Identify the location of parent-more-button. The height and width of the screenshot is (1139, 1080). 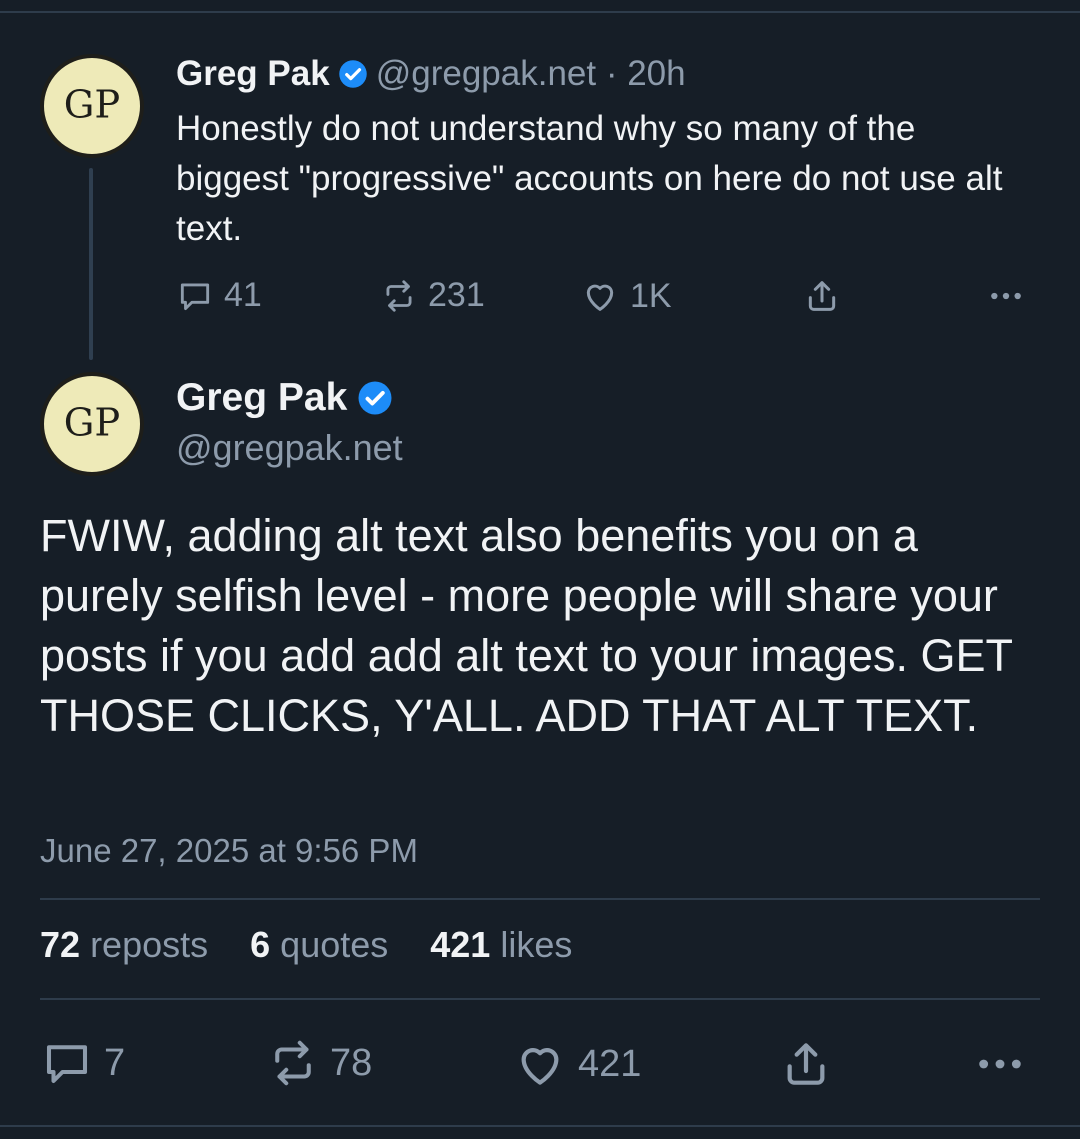
(1006, 296).